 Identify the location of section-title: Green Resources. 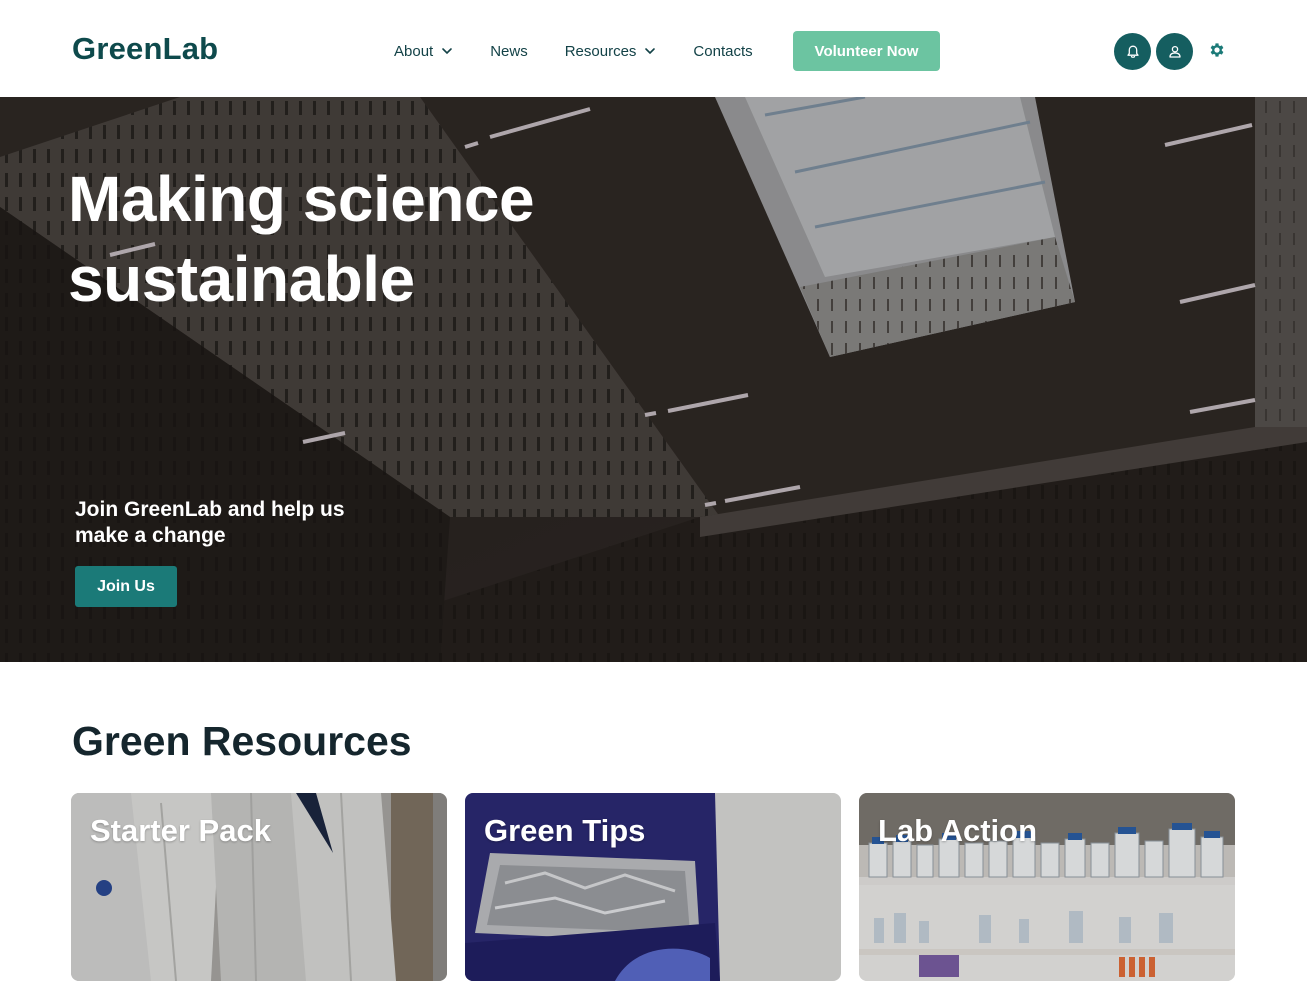
(242, 741).